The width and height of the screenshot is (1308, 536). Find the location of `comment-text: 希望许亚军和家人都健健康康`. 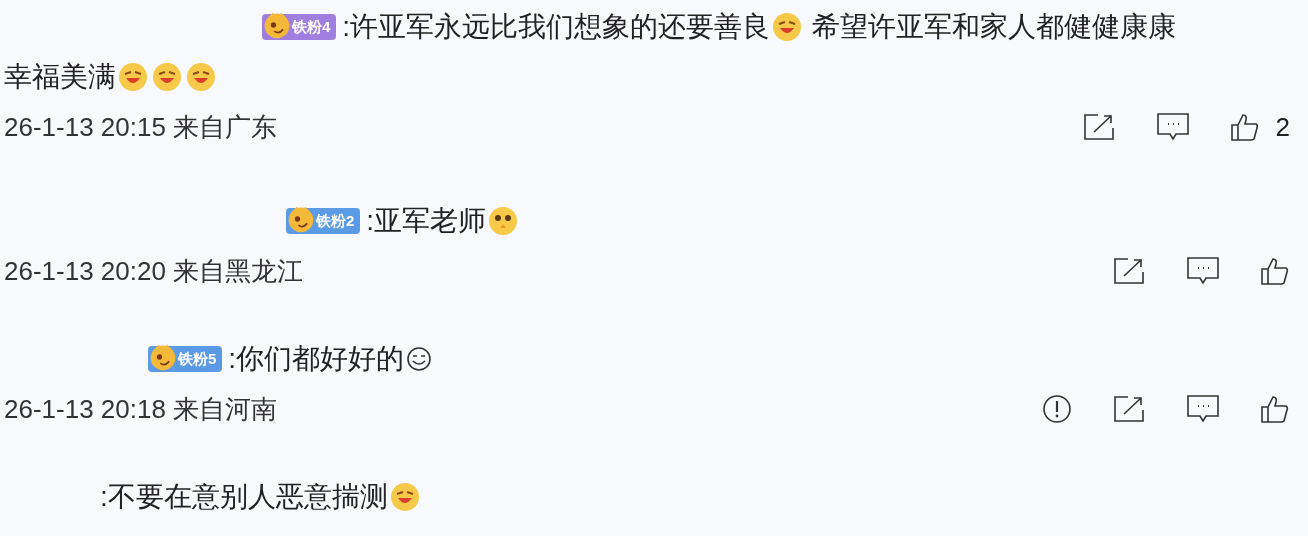

comment-text: 希望许亚军和家人都健健康康 is located at coordinates (994, 27).